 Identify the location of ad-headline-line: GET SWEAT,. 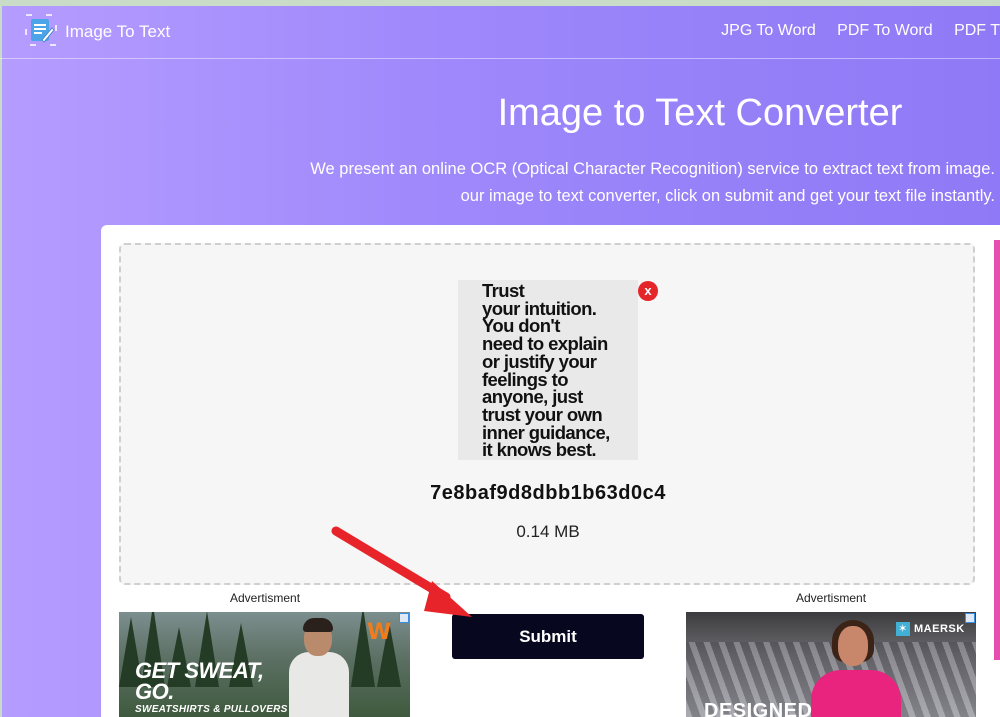
(199, 670).